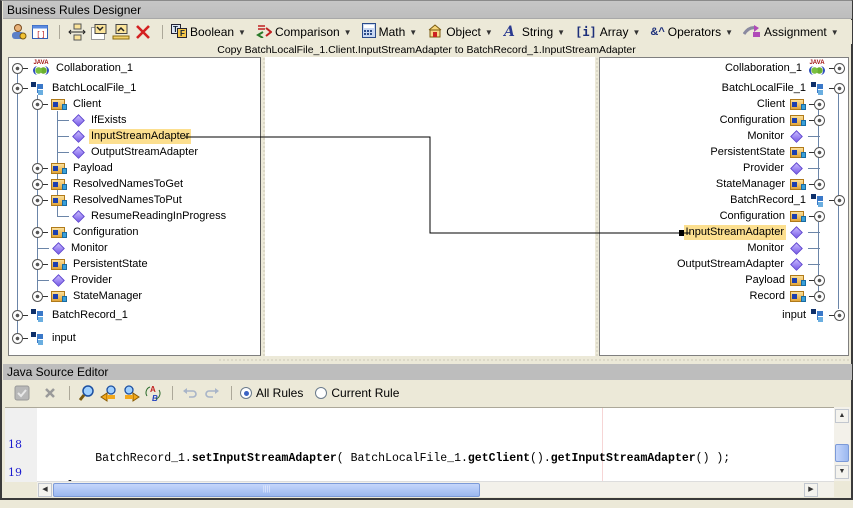 This screenshot has height=508, width=853. I want to click on destination-tree-node: PersistentState, so click(766, 152).